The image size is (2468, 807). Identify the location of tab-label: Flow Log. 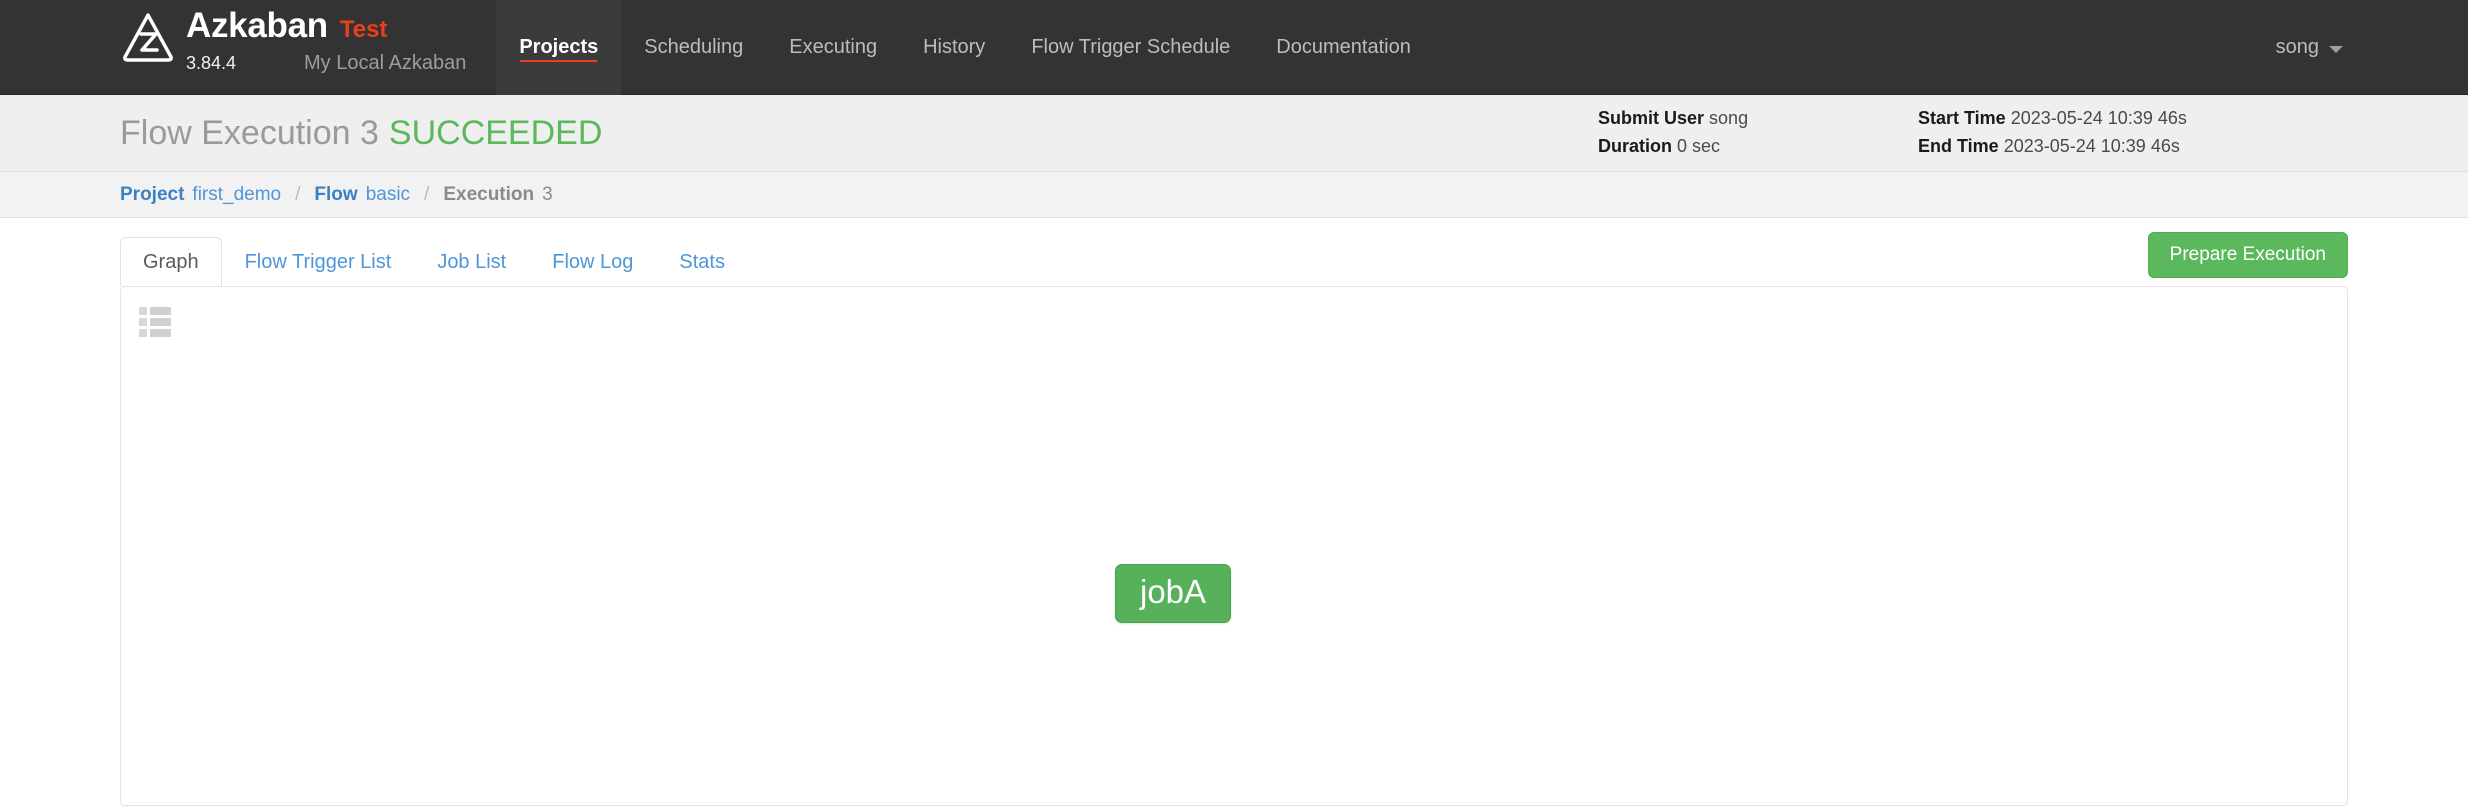
(593, 262).